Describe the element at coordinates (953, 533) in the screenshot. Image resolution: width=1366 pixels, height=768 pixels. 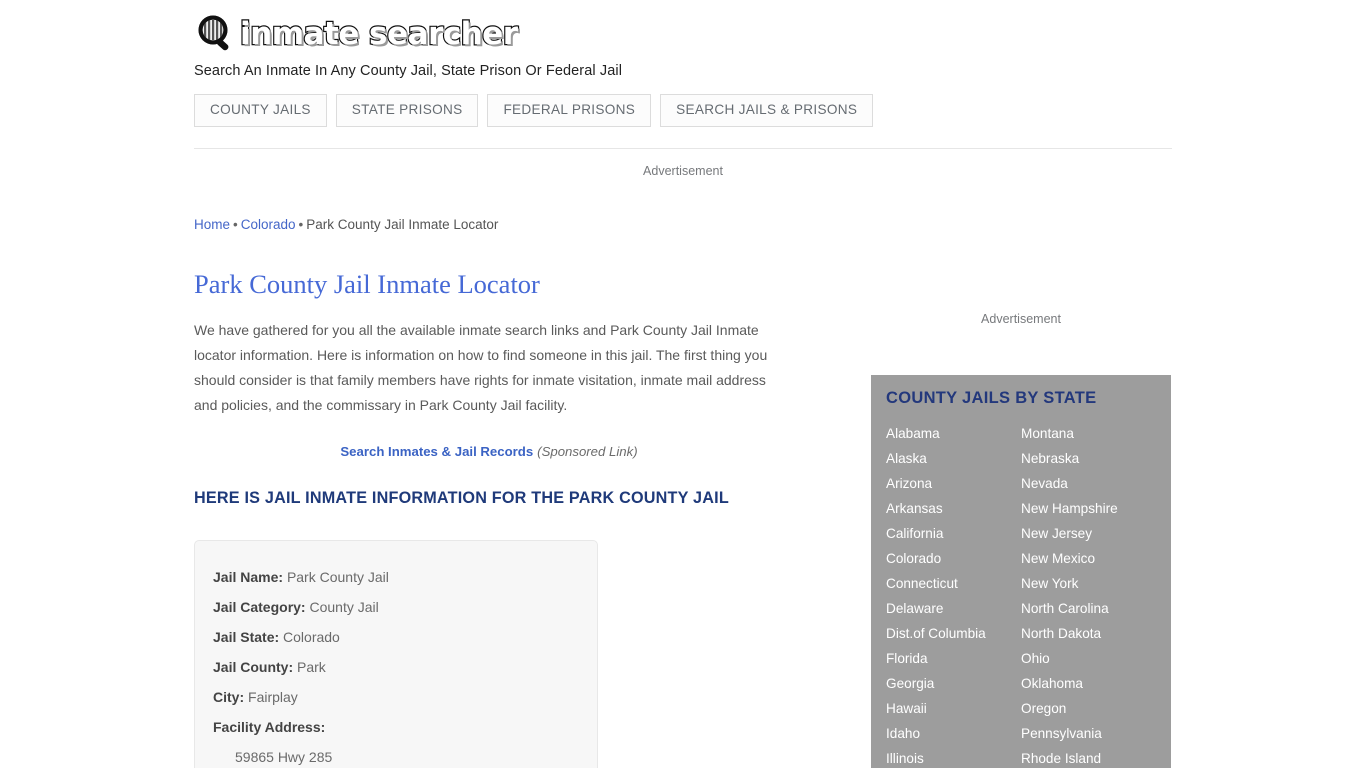
I see `state-link-california: California` at that location.